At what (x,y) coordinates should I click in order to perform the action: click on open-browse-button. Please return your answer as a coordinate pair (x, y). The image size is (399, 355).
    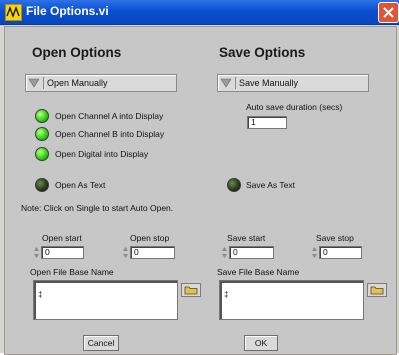
    Looking at the image, I should click on (191, 290).